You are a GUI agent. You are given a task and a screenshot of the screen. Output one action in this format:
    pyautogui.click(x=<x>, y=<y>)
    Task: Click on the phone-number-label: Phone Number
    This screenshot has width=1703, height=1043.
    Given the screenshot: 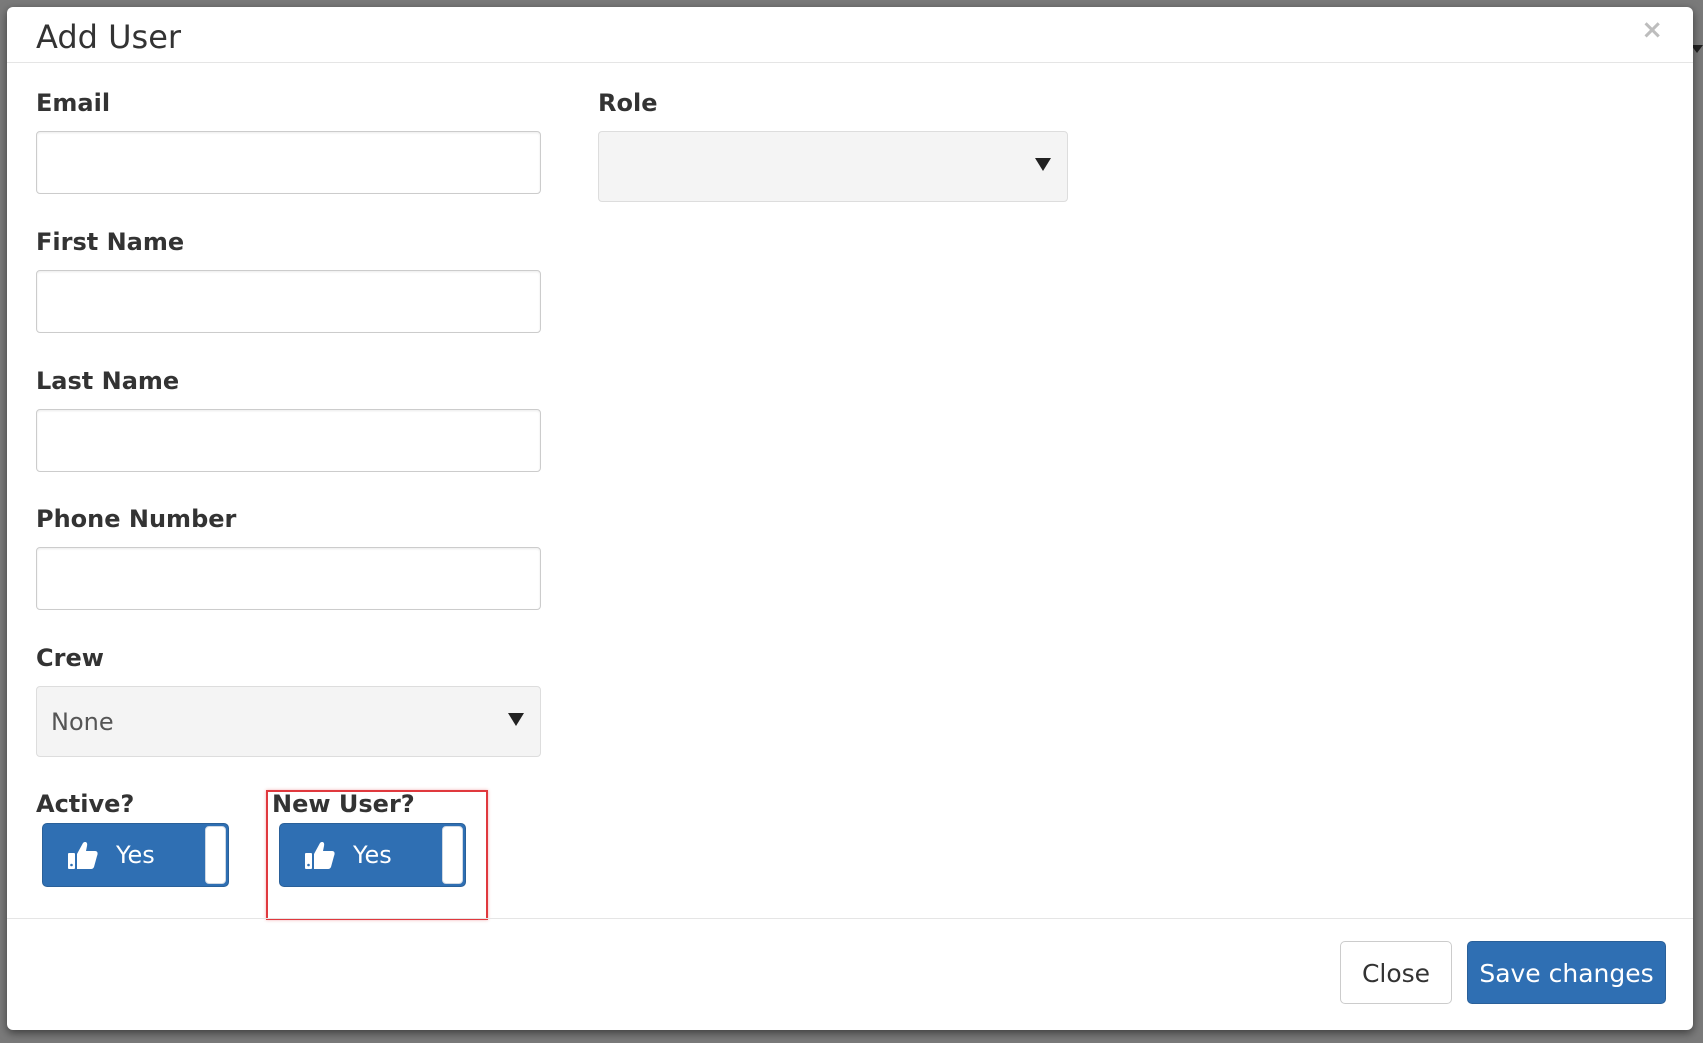 What is the action you would take?
    pyautogui.click(x=136, y=519)
    